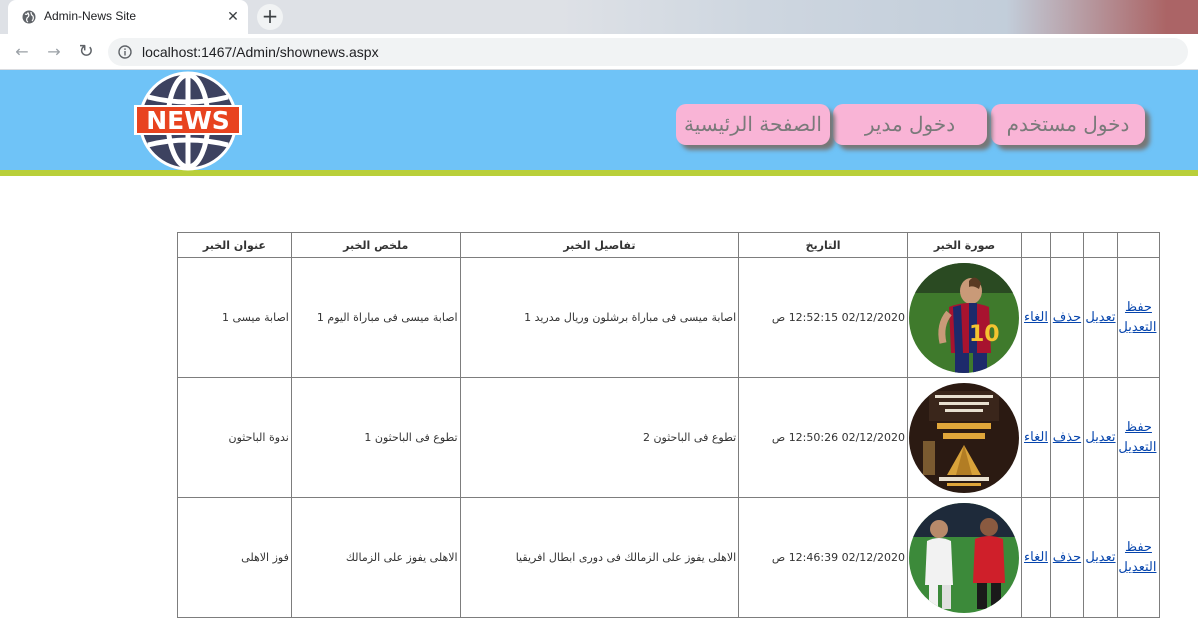  I want to click on news-summary: تطوع فى الباحثون 1, so click(375, 437).